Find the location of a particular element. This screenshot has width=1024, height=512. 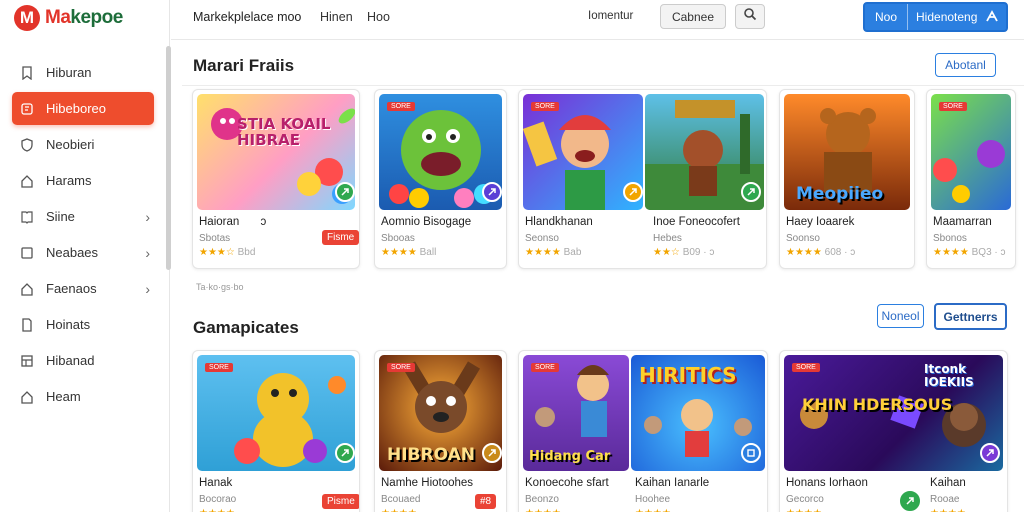

section1-action-button: Abotanl is located at coordinates (965, 65).